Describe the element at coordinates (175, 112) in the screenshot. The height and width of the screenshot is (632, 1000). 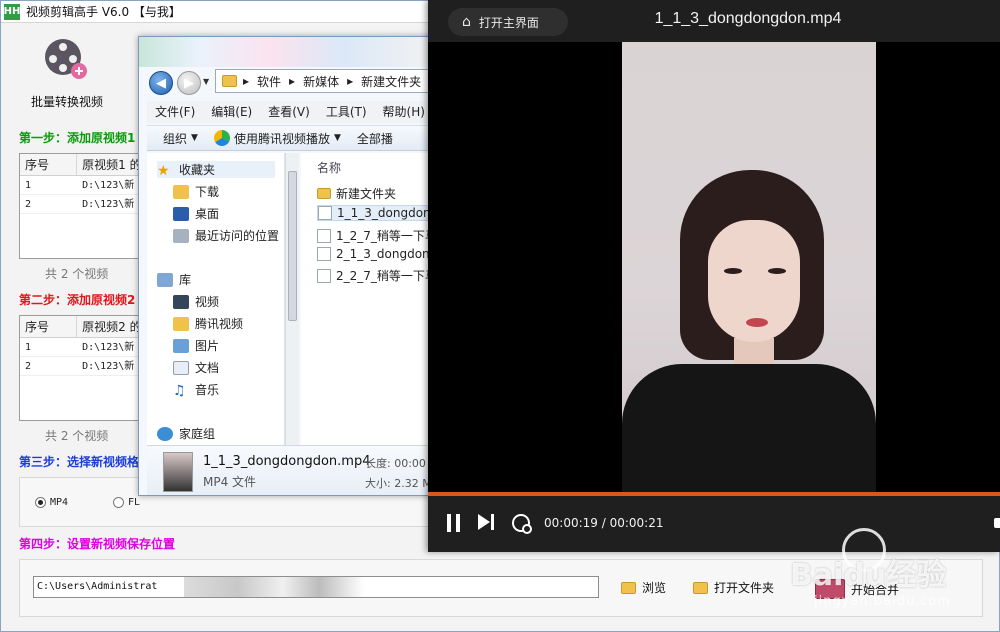
I see `menu-file: 文件(F)` at that location.